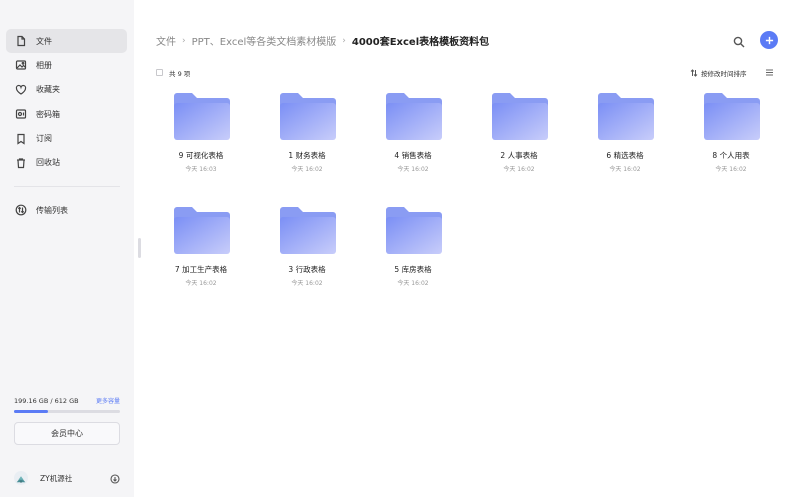 This screenshot has height=497, width=800. Describe the element at coordinates (724, 74) in the screenshot. I see `sort-label: 按修改时间排序` at that location.